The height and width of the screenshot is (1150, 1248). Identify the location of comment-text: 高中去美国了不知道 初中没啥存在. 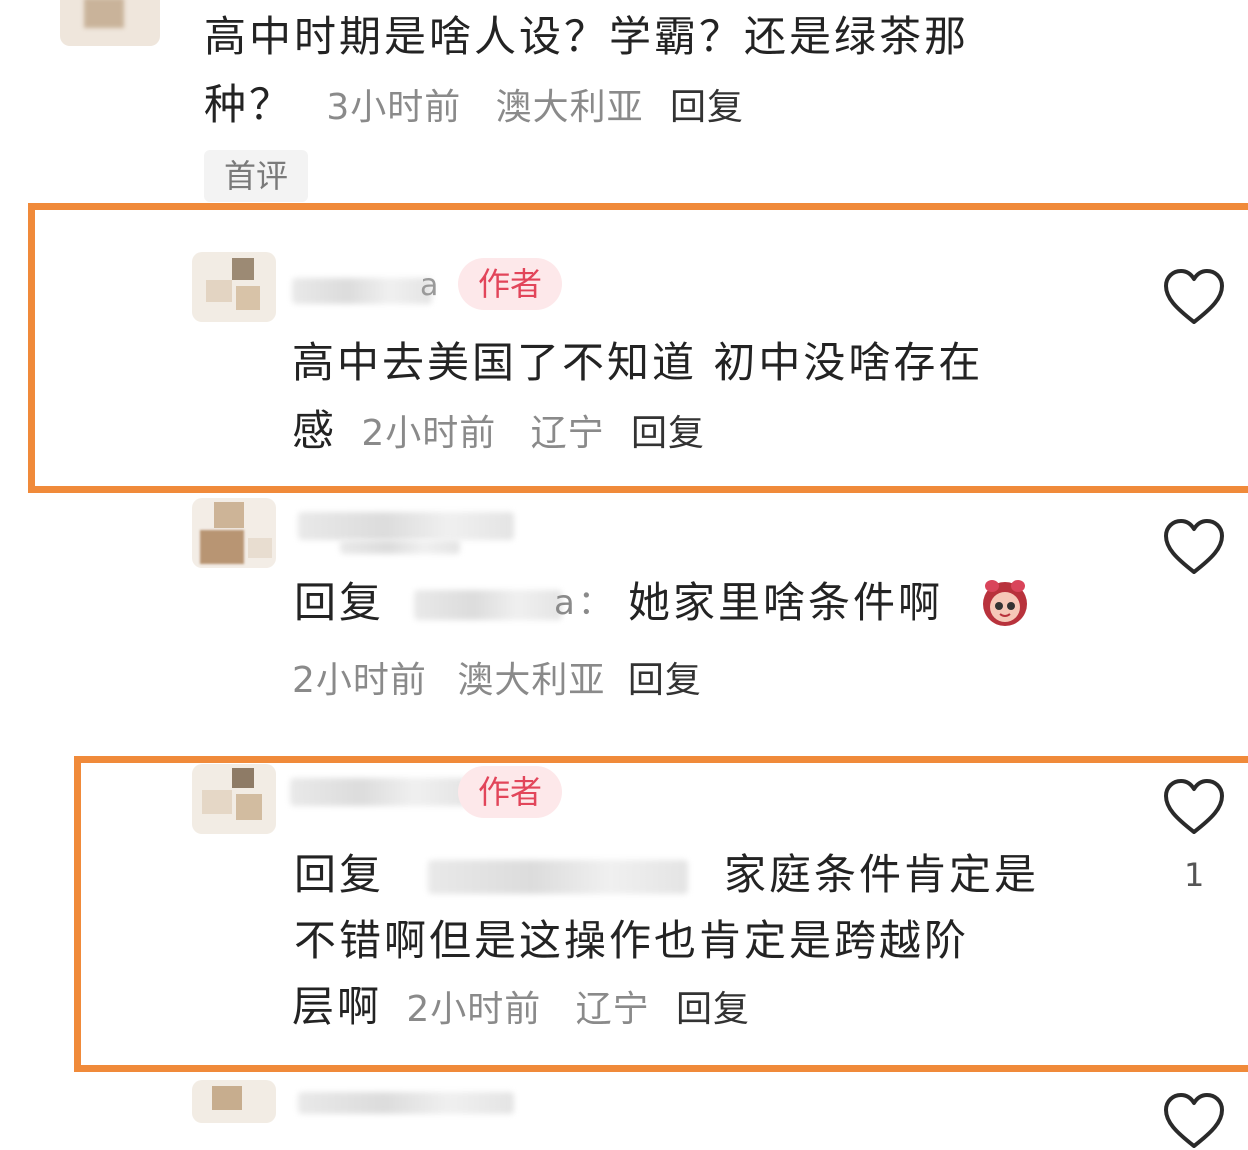
(638, 362).